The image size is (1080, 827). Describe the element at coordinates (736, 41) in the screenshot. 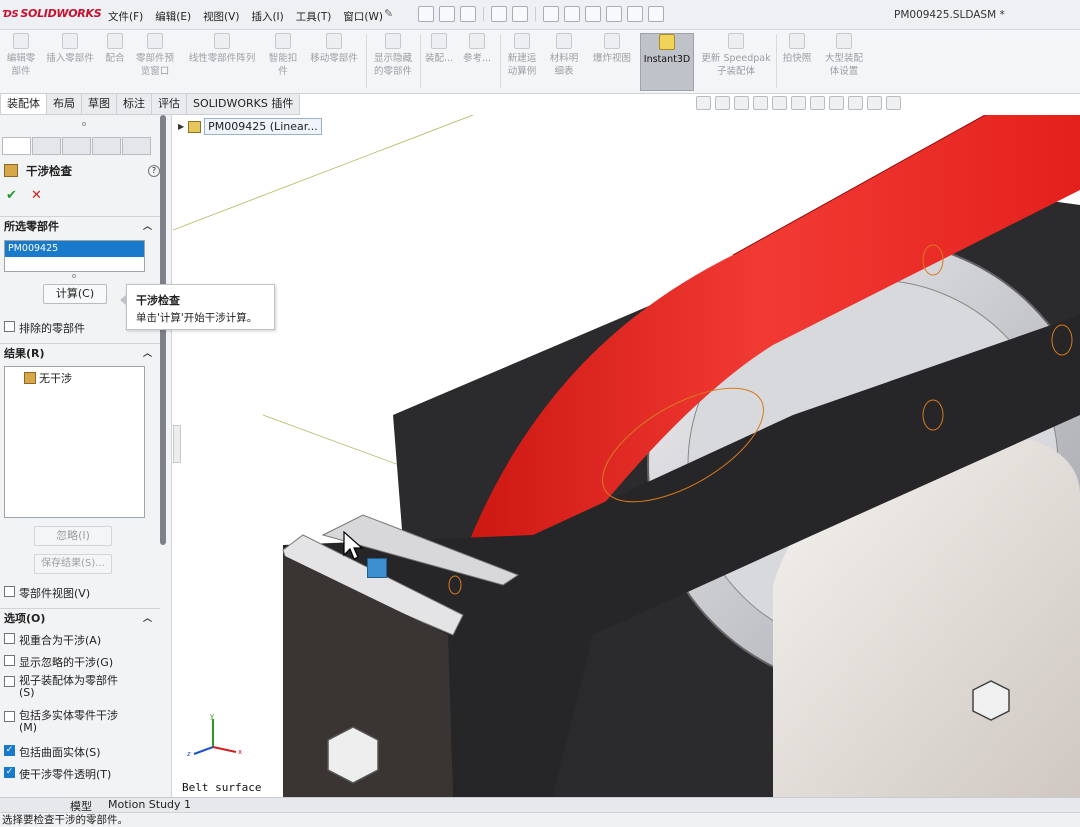

I see `speedpak-icon` at that location.